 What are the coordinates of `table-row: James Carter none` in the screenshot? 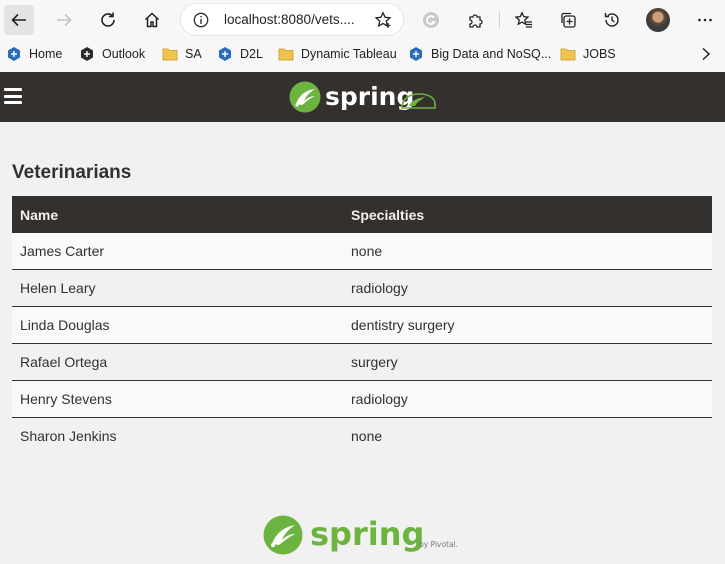 It's located at (362, 251).